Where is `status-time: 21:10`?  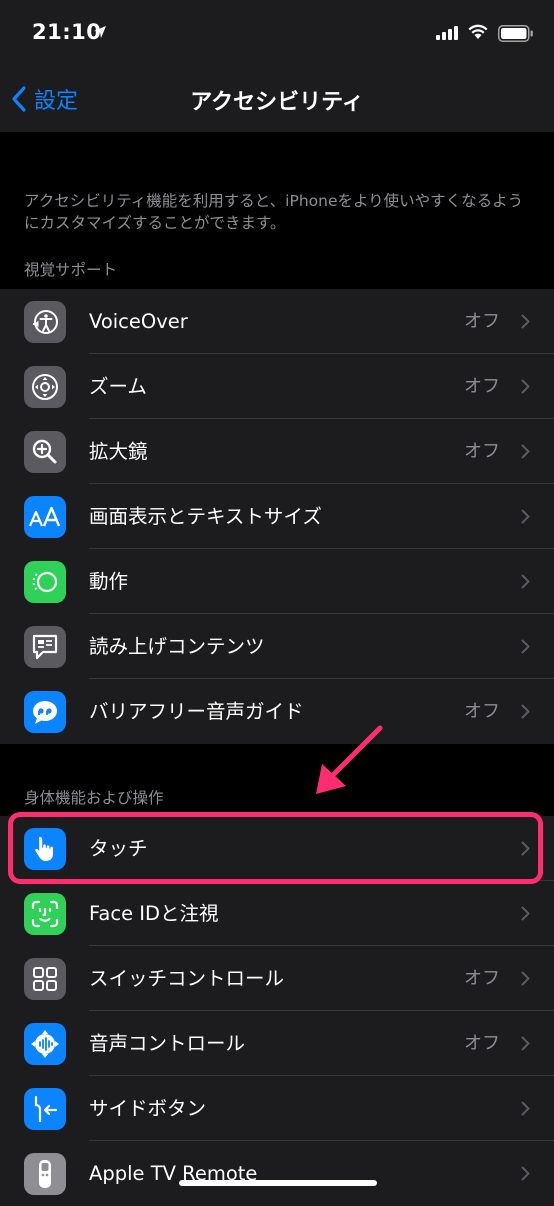
status-time: 21:10 is located at coordinates (67, 32).